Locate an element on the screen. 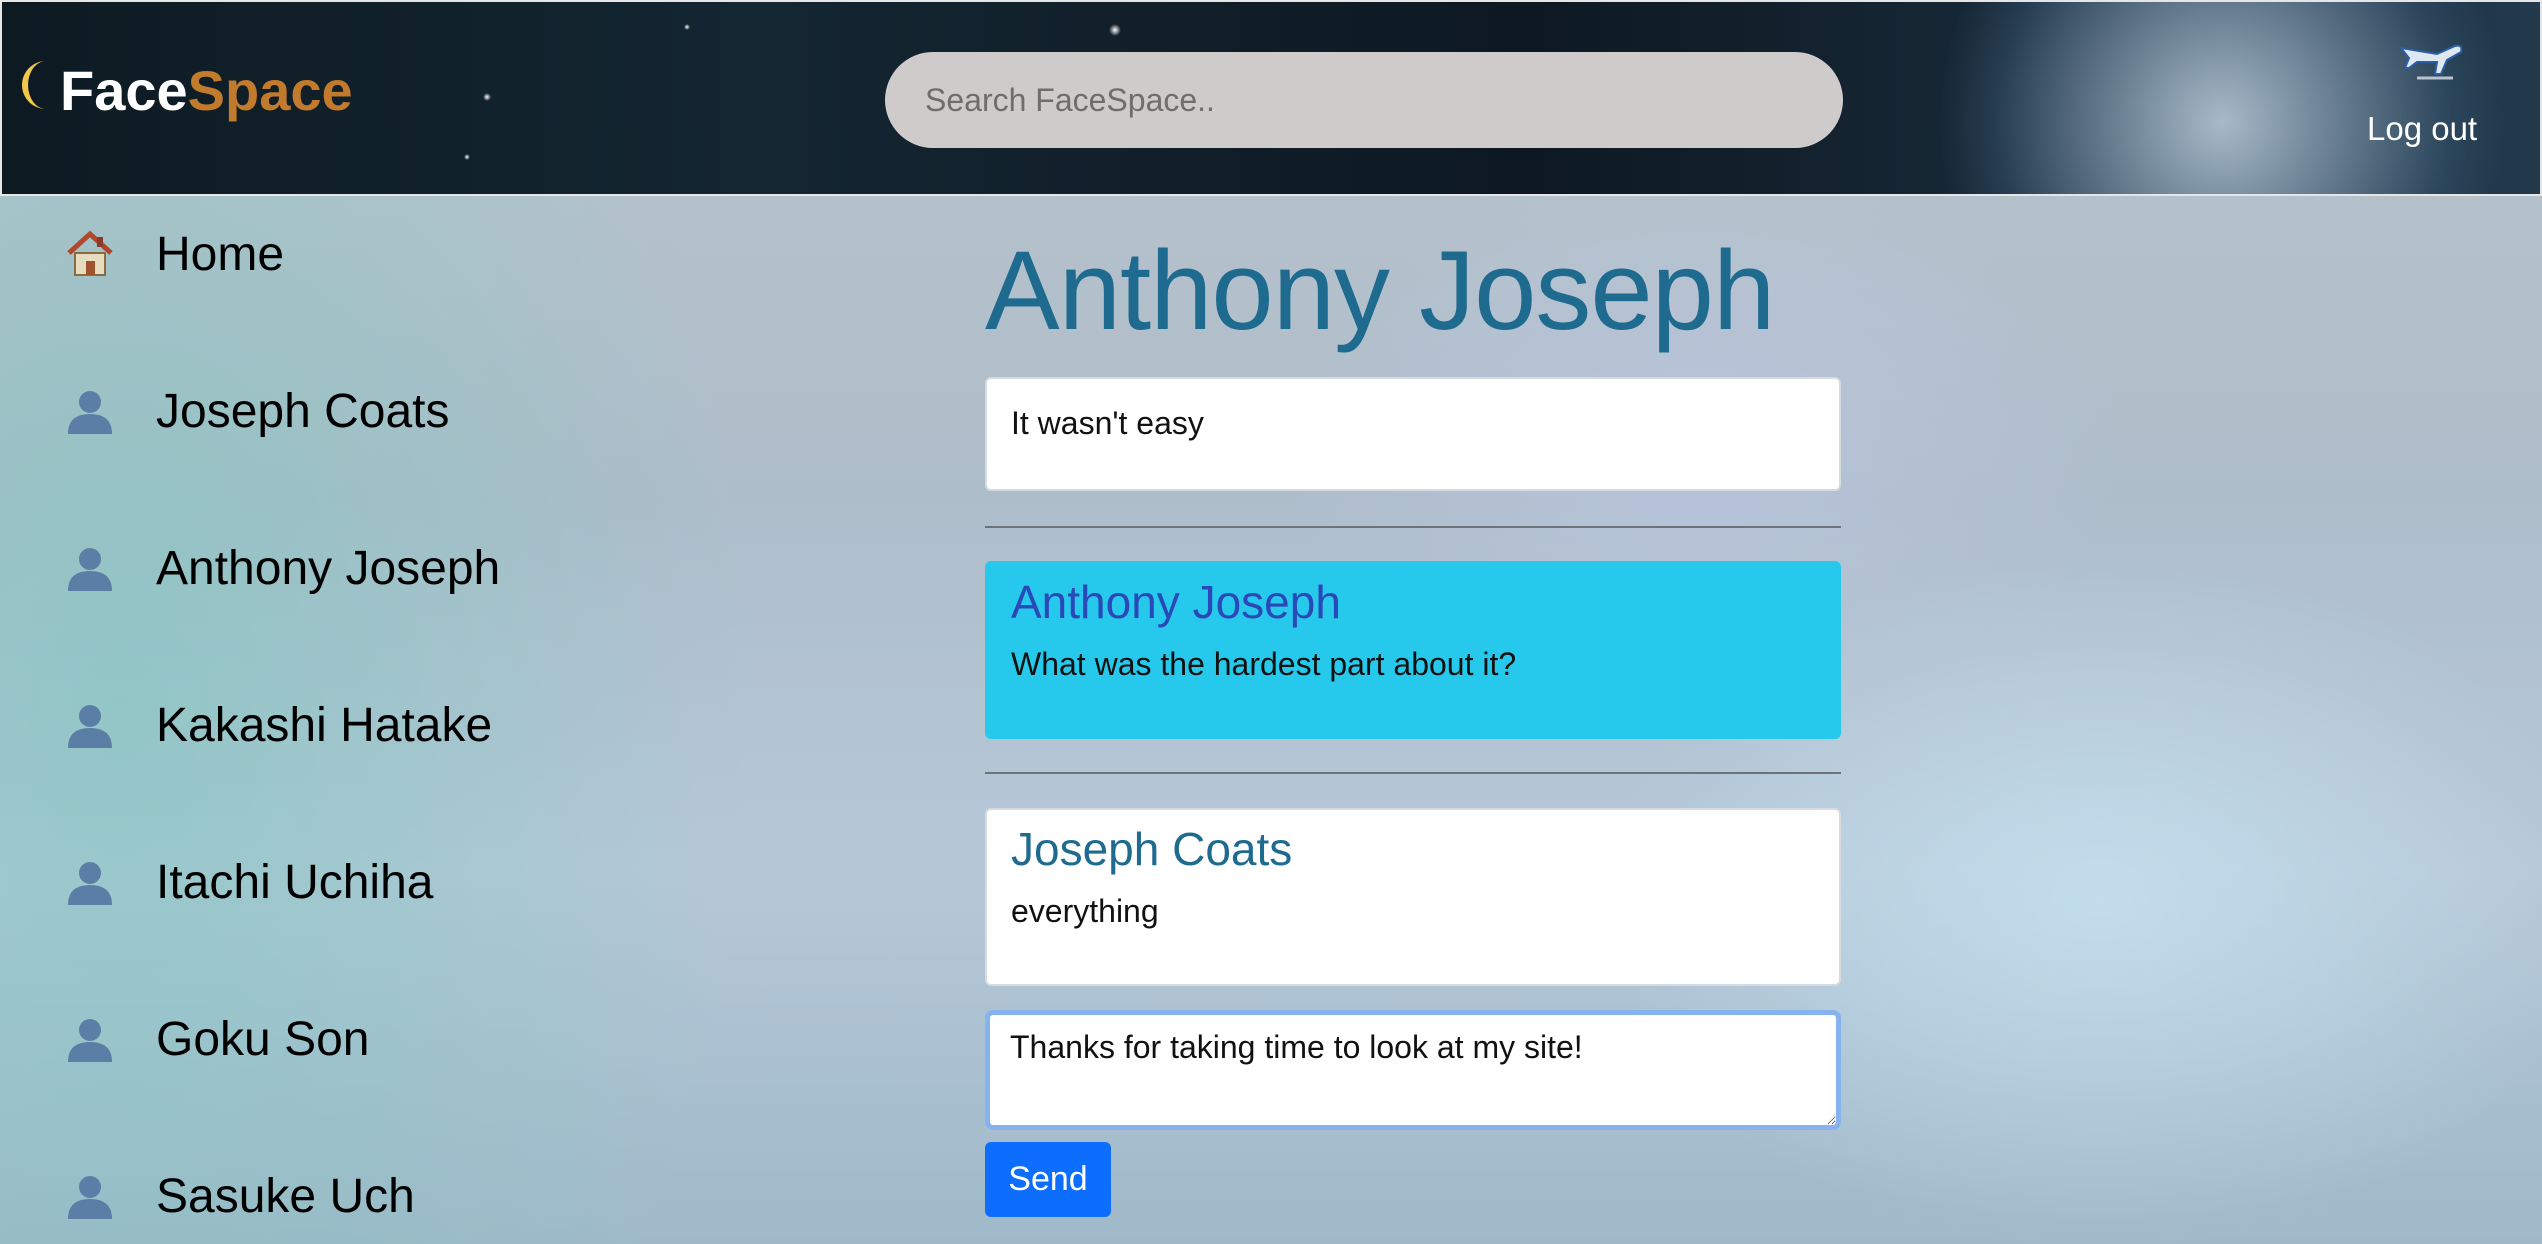  message-card: Joseph Coats everything is located at coordinates (1413, 897).